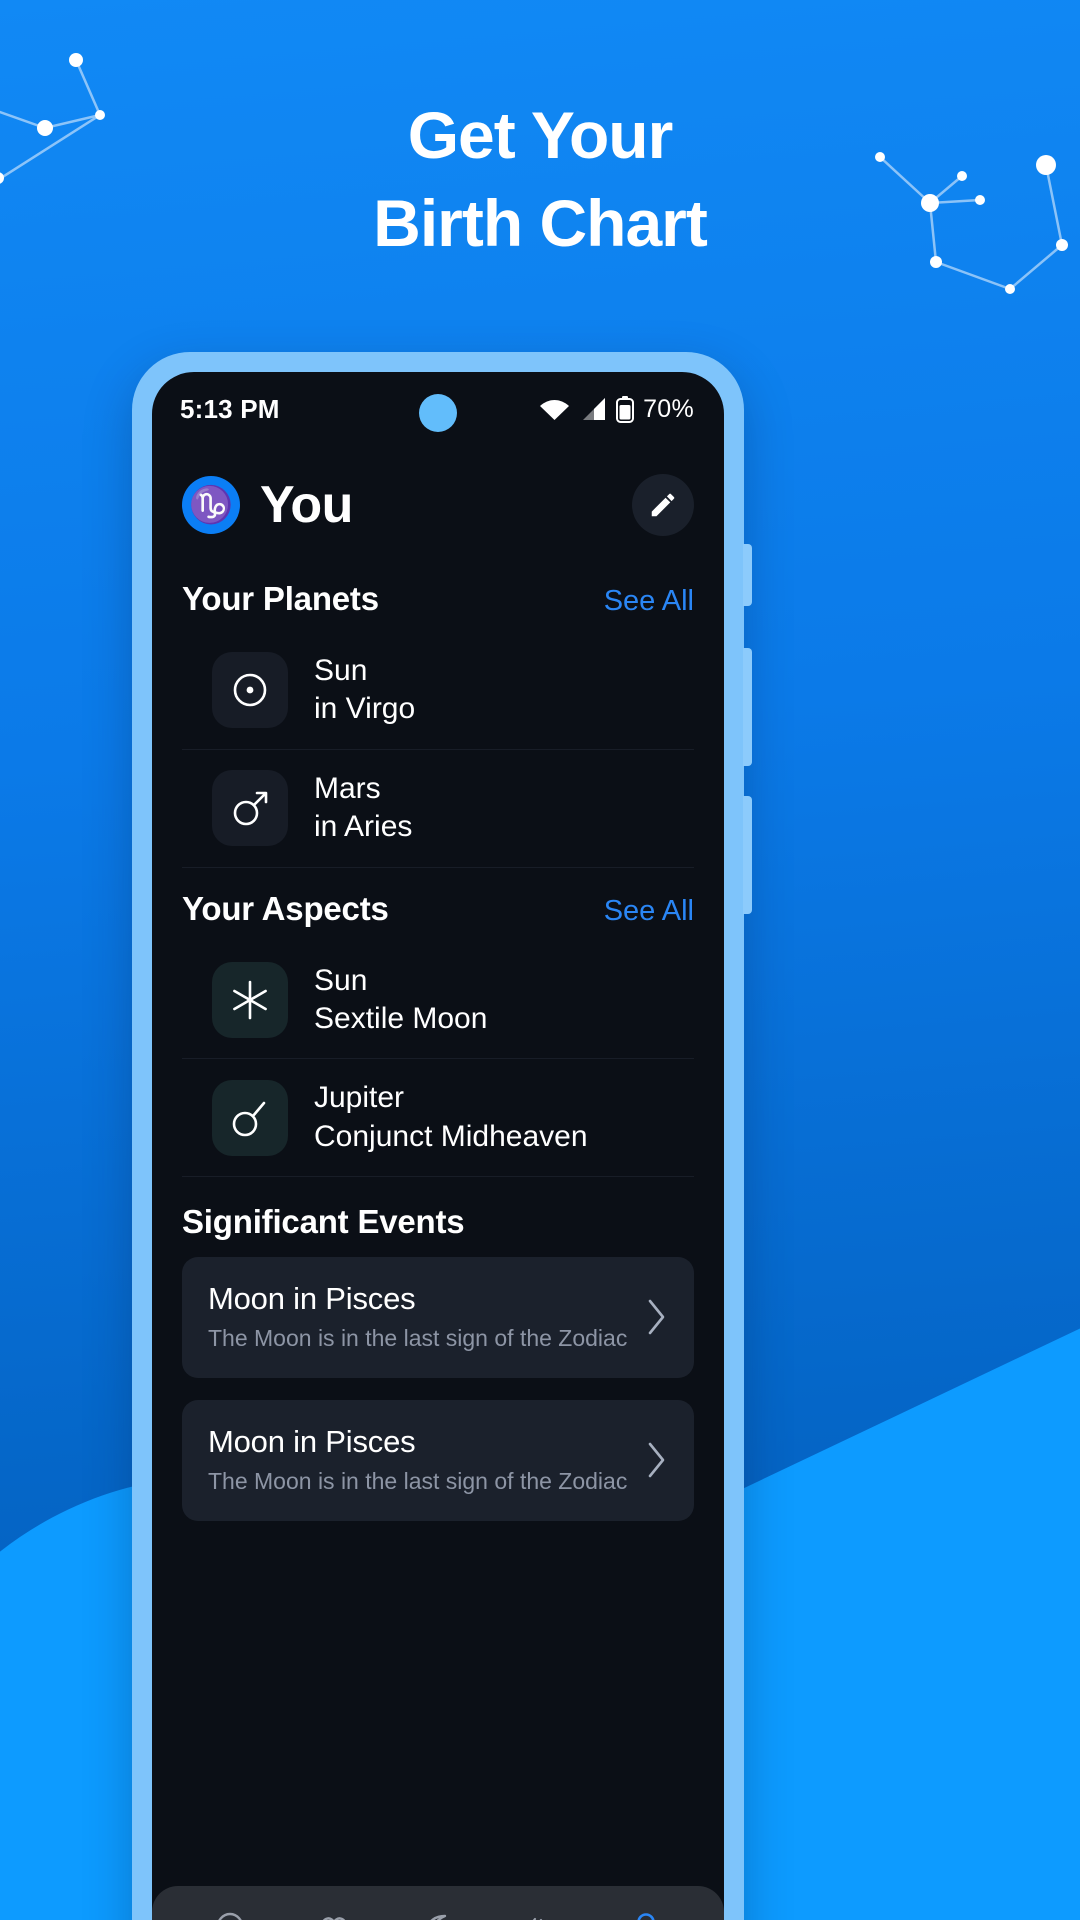 Image resolution: width=1080 pixels, height=1920 pixels. What do you see at coordinates (625, 409) in the screenshot?
I see `battery-icon` at bounding box center [625, 409].